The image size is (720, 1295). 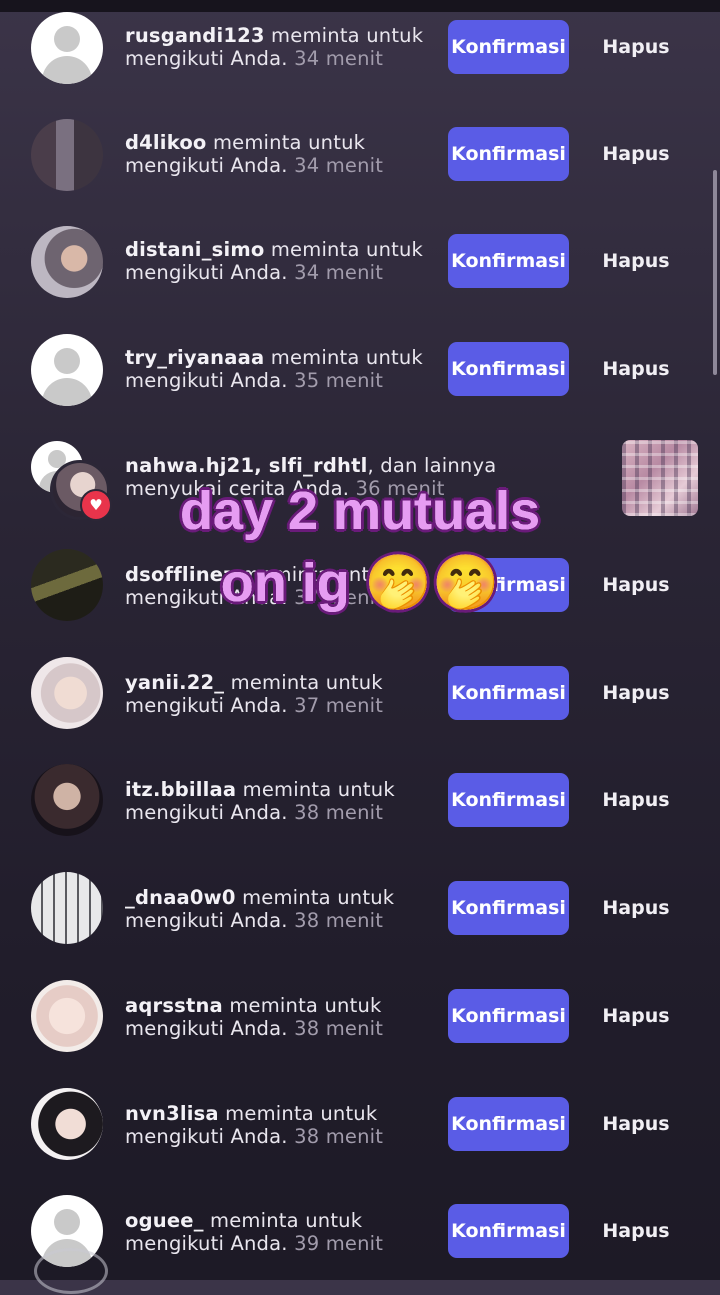 What do you see at coordinates (164, 1220) in the screenshot?
I see `username: oguee_` at bounding box center [164, 1220].